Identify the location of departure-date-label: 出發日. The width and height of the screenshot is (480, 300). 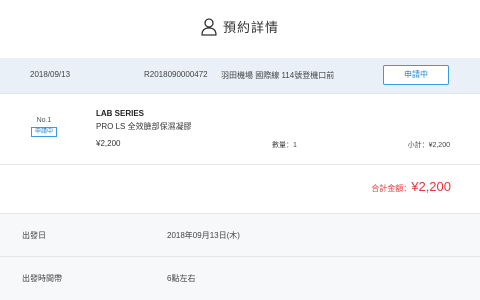
(34, 235).